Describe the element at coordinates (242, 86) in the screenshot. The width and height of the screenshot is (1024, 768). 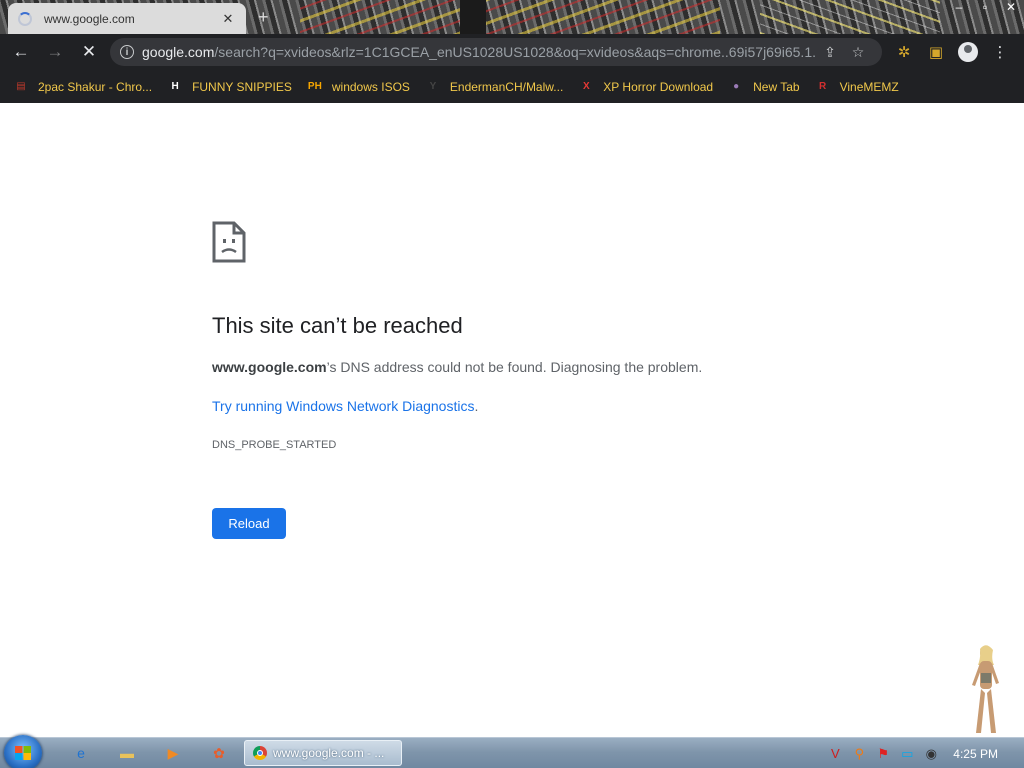
I see `bookmark-label: FUNNY SNIPPIES` at that location.